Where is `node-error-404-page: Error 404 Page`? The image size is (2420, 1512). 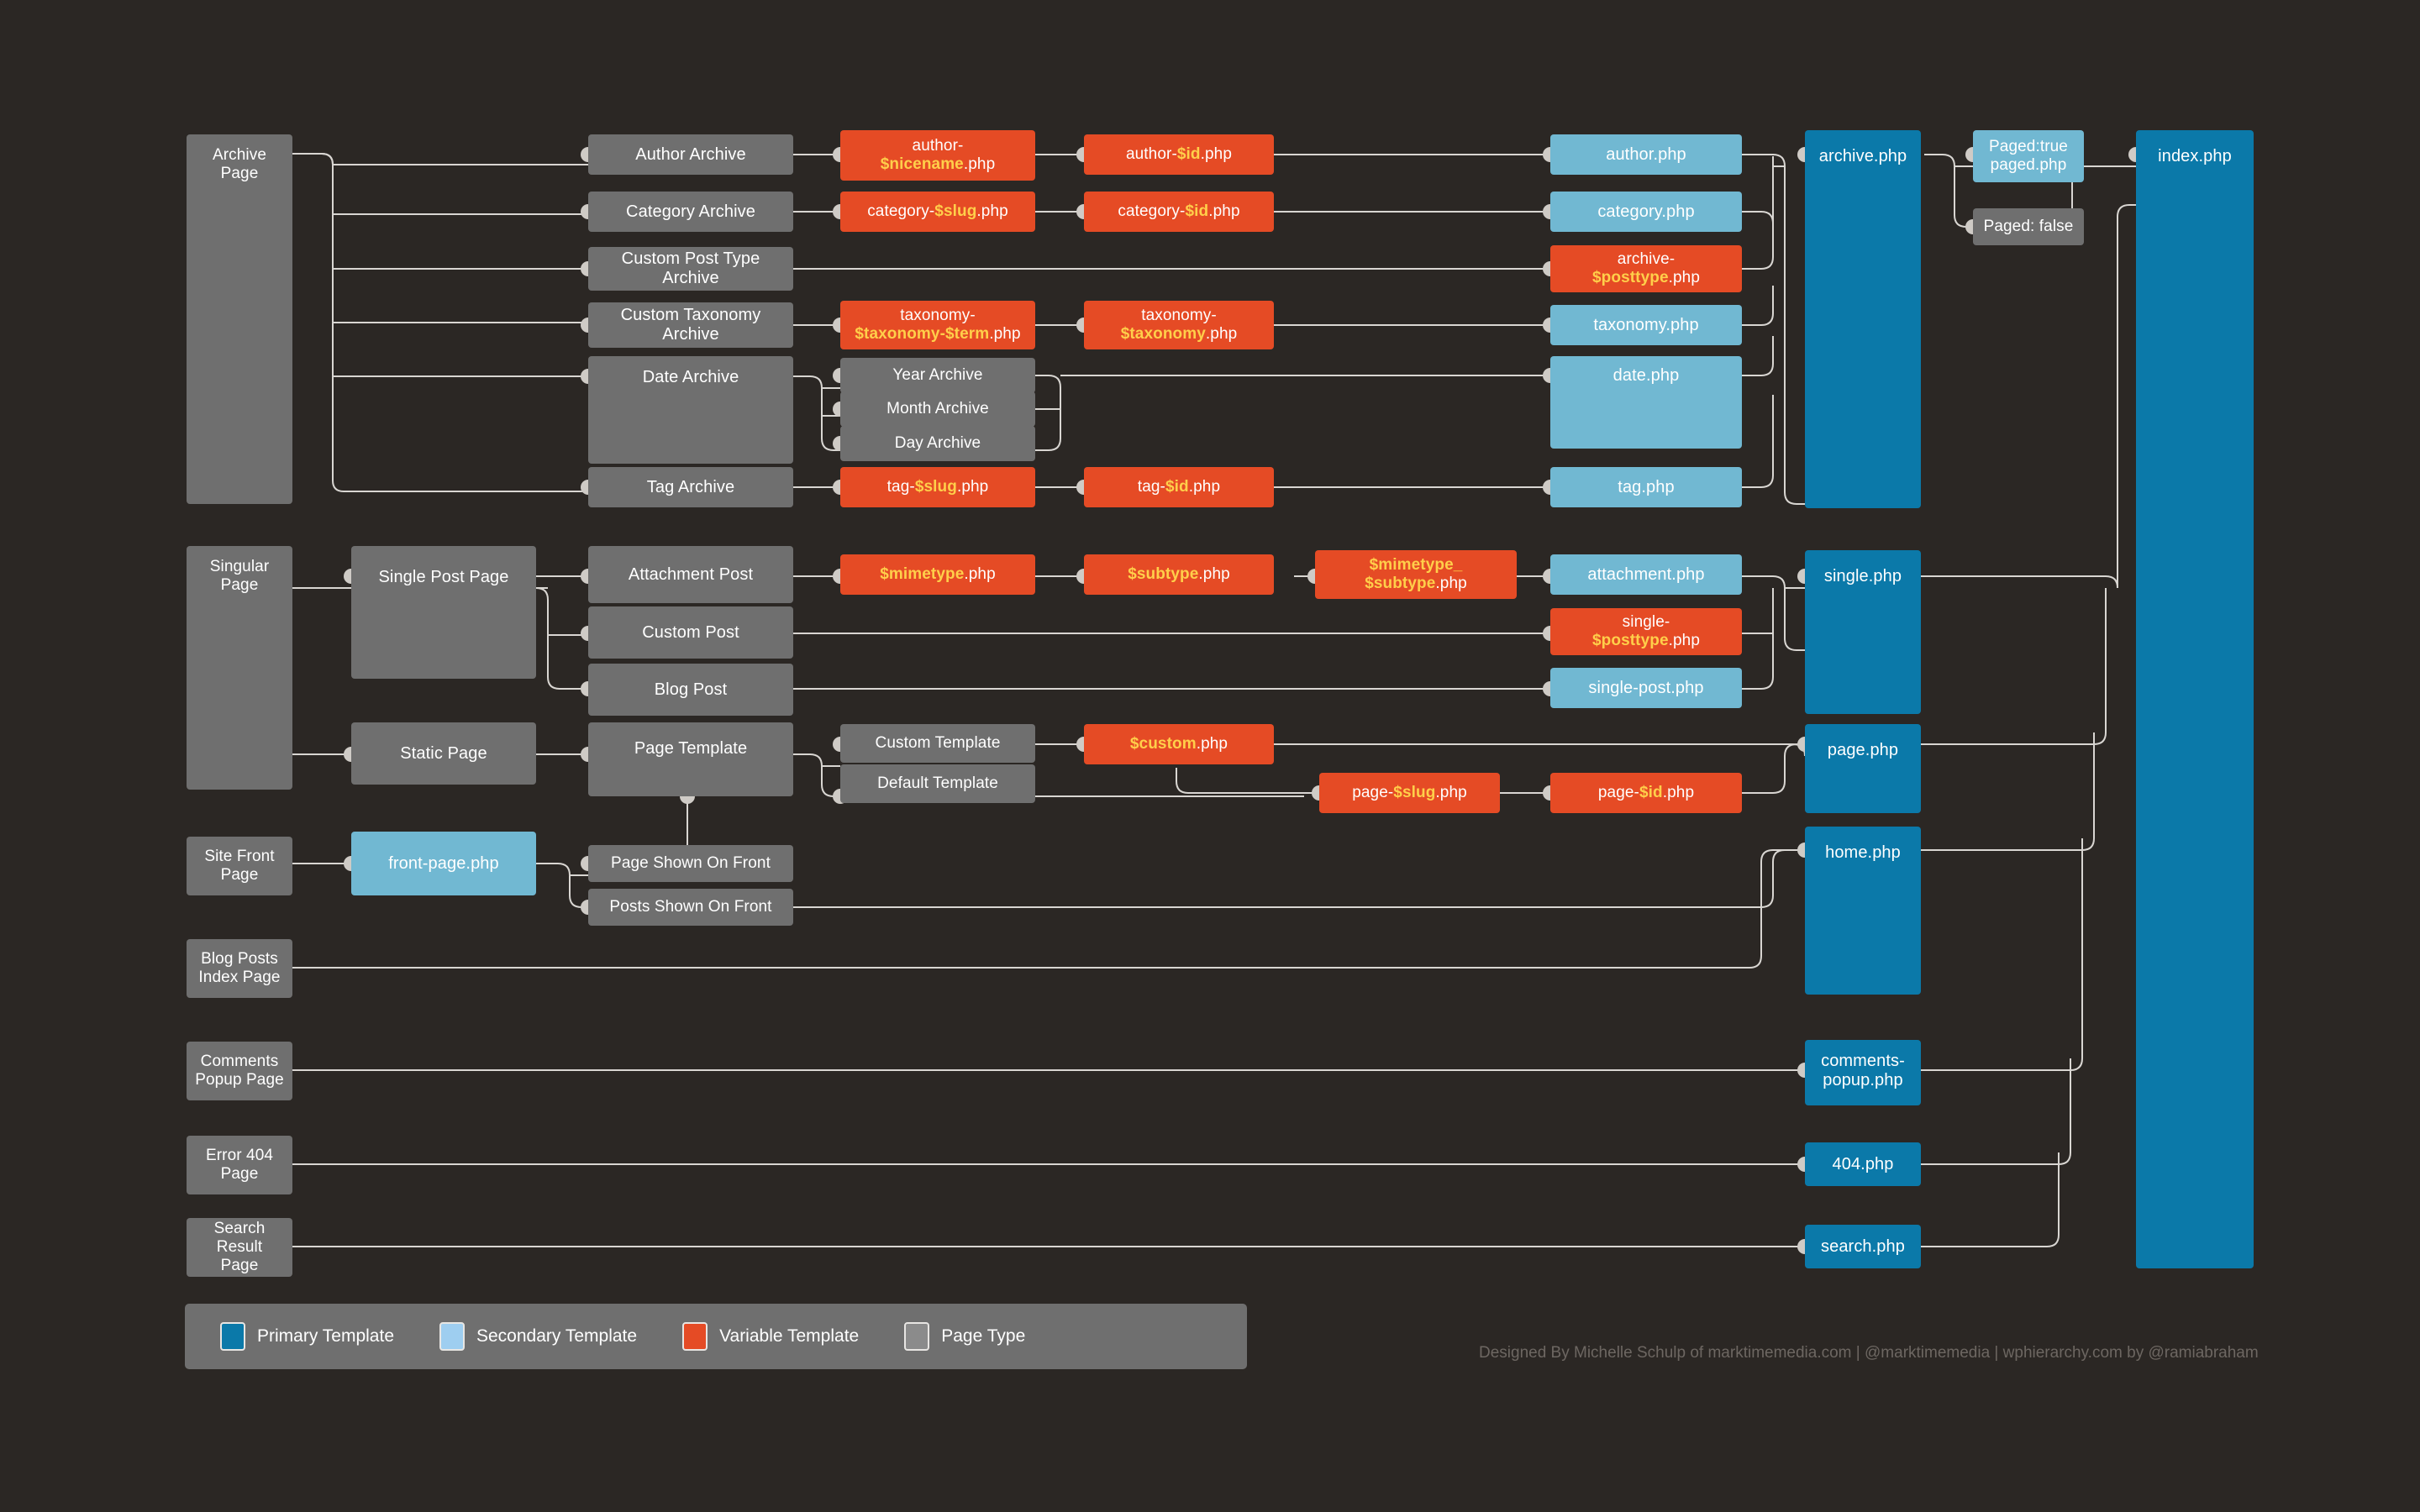 node-error-404-page: Error 404 Page is located at coordinates (240, 1165).